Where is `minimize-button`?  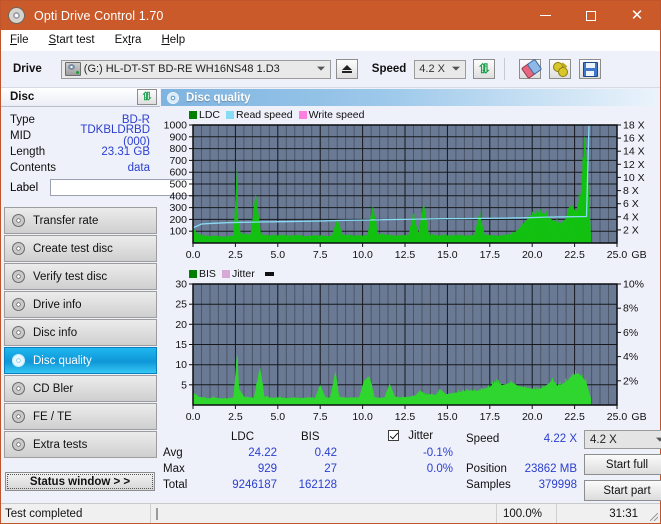
minimize-button is located at coordinates (545, 15).